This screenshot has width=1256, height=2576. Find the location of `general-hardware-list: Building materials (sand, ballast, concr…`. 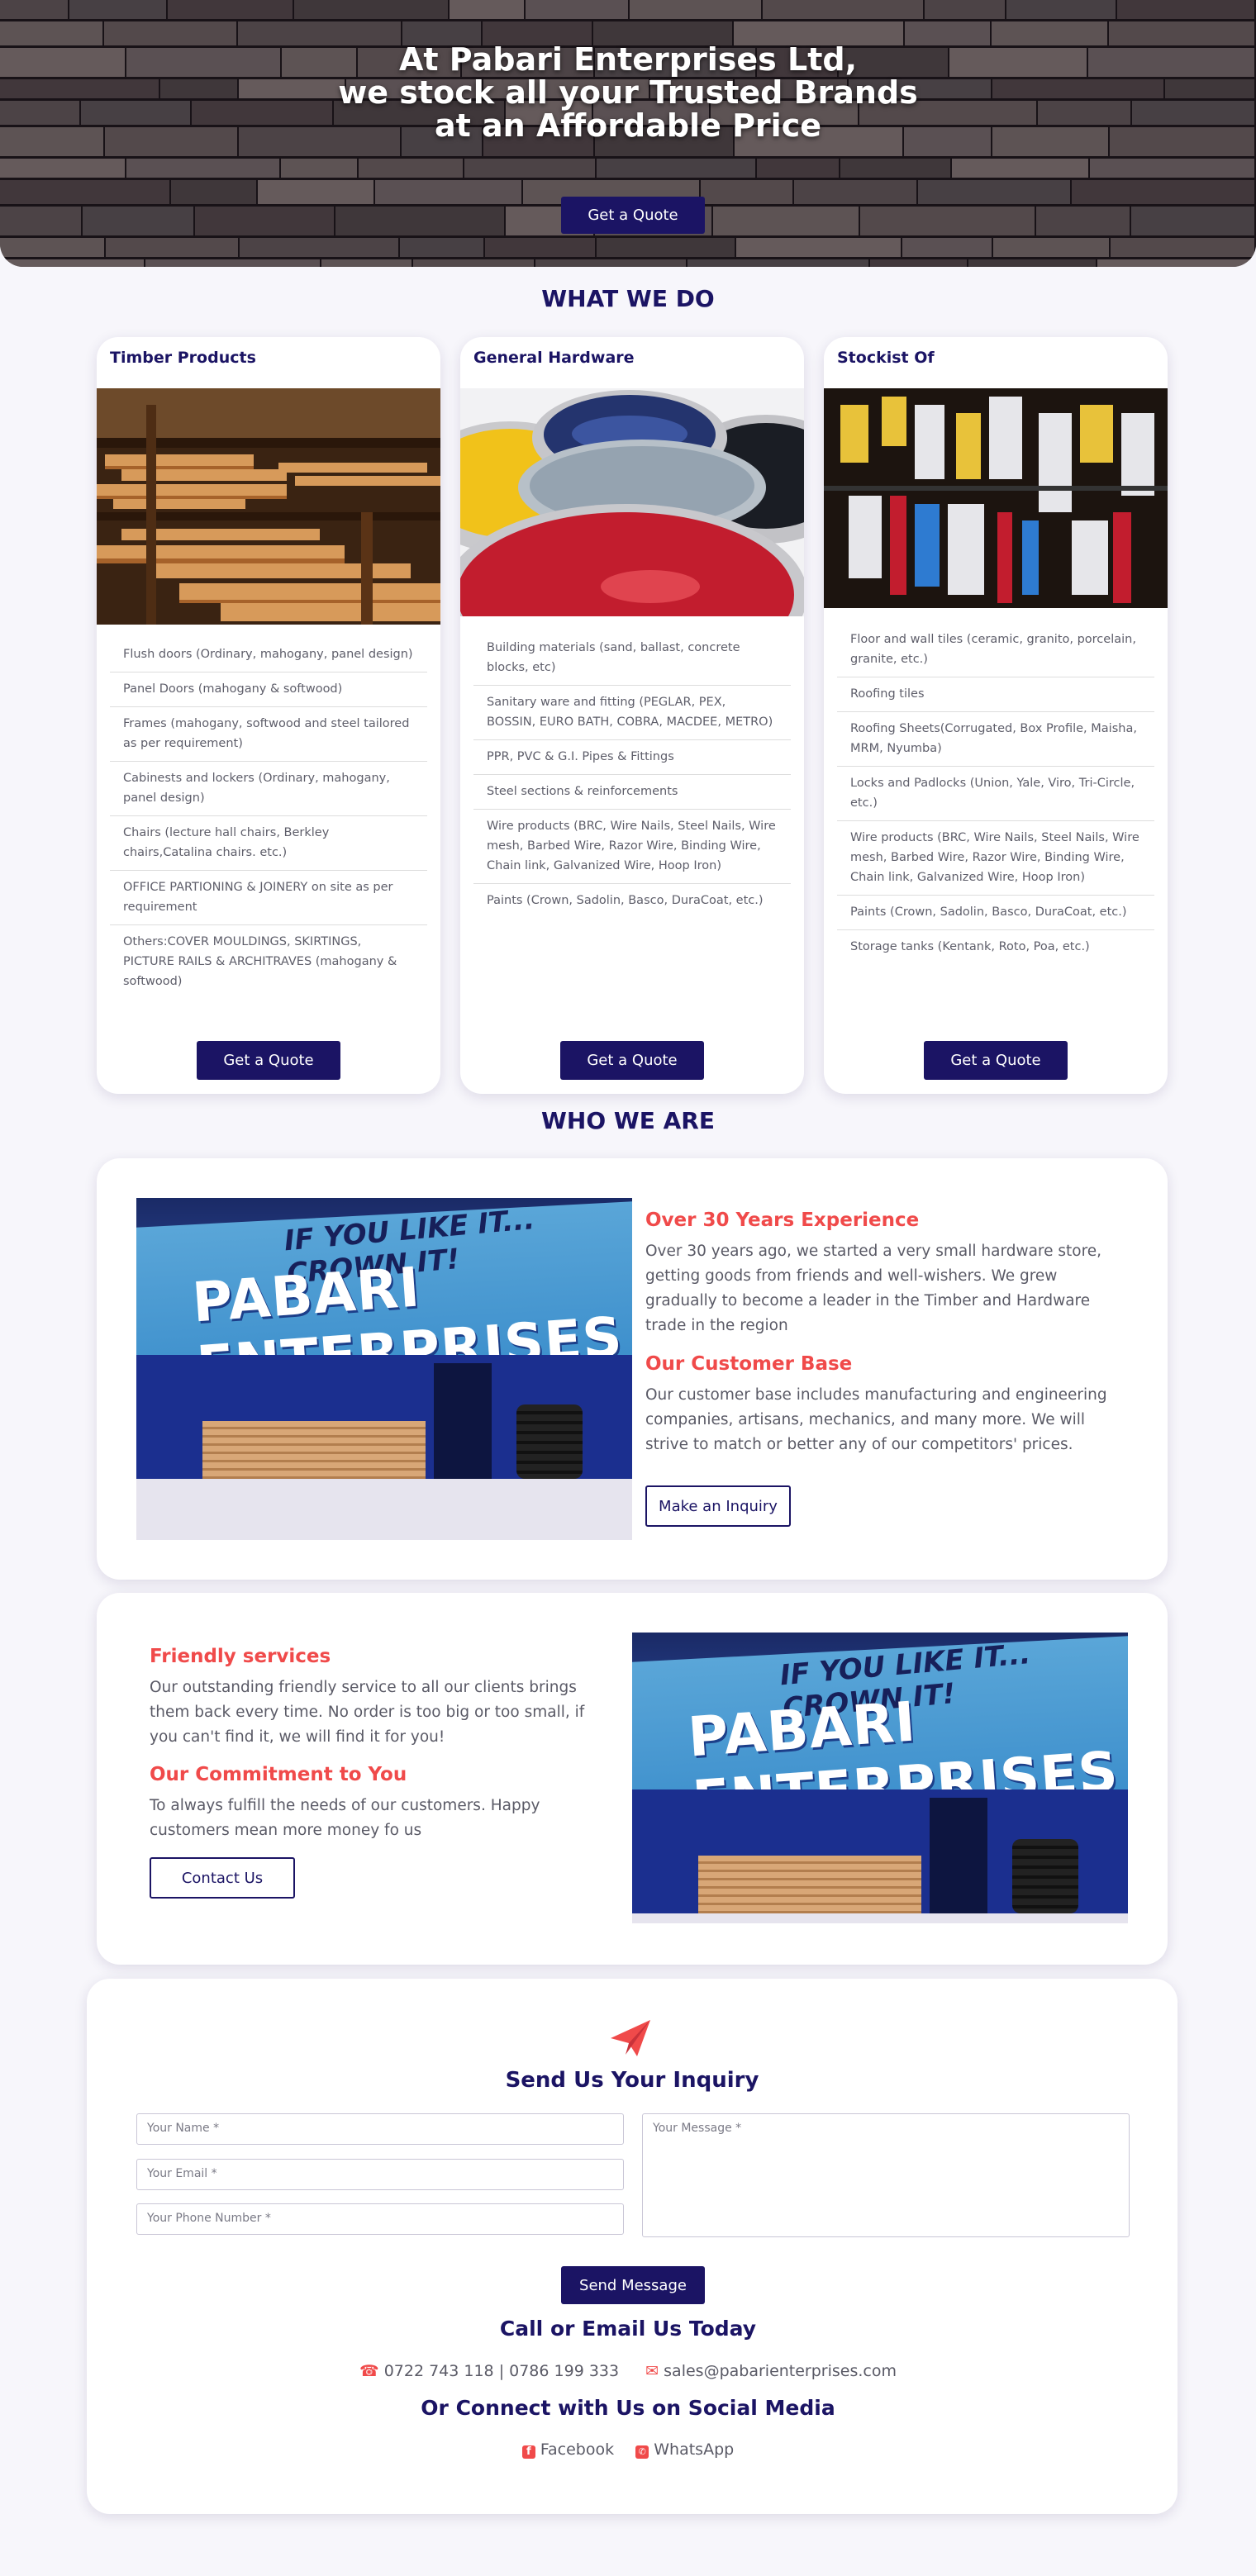

general-hardware-list: Building materials (sand, ballast, concr… is located at coordinates (632, 774).